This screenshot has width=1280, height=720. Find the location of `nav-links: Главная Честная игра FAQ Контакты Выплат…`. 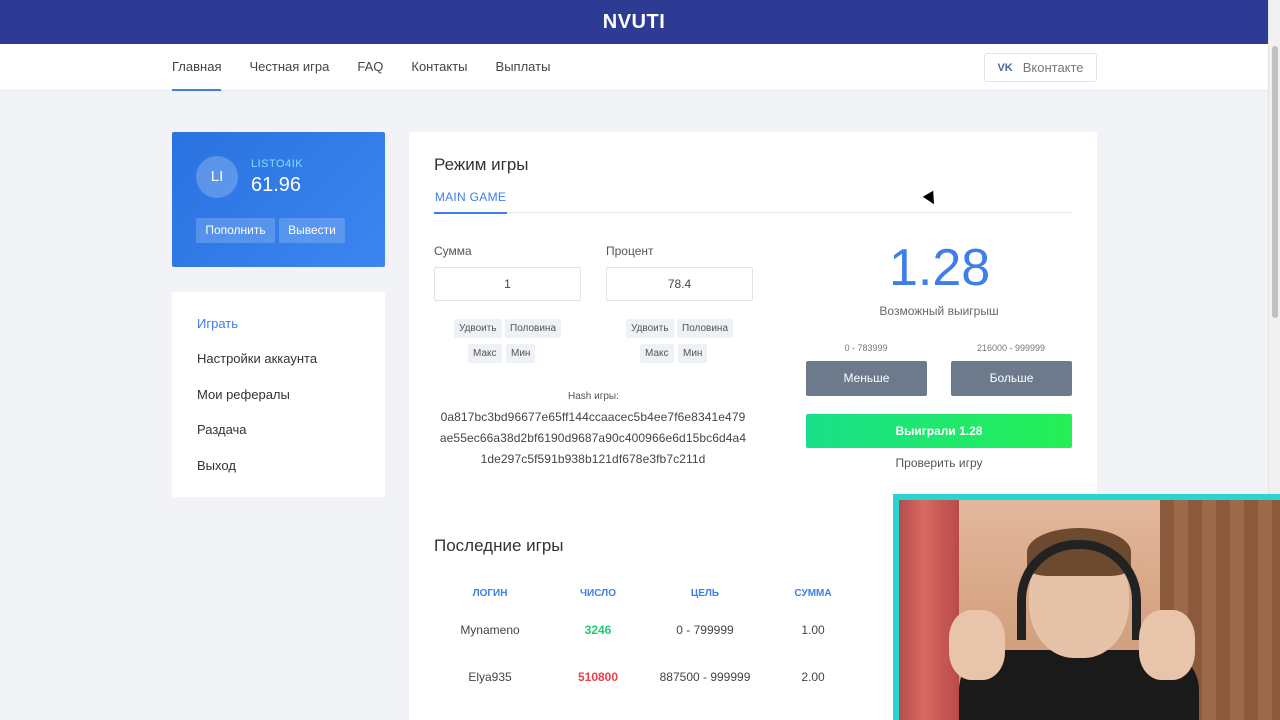

nav-links: Главная Честная игра FAQ Контакты Выплат… is located at coordinates (375, 67).